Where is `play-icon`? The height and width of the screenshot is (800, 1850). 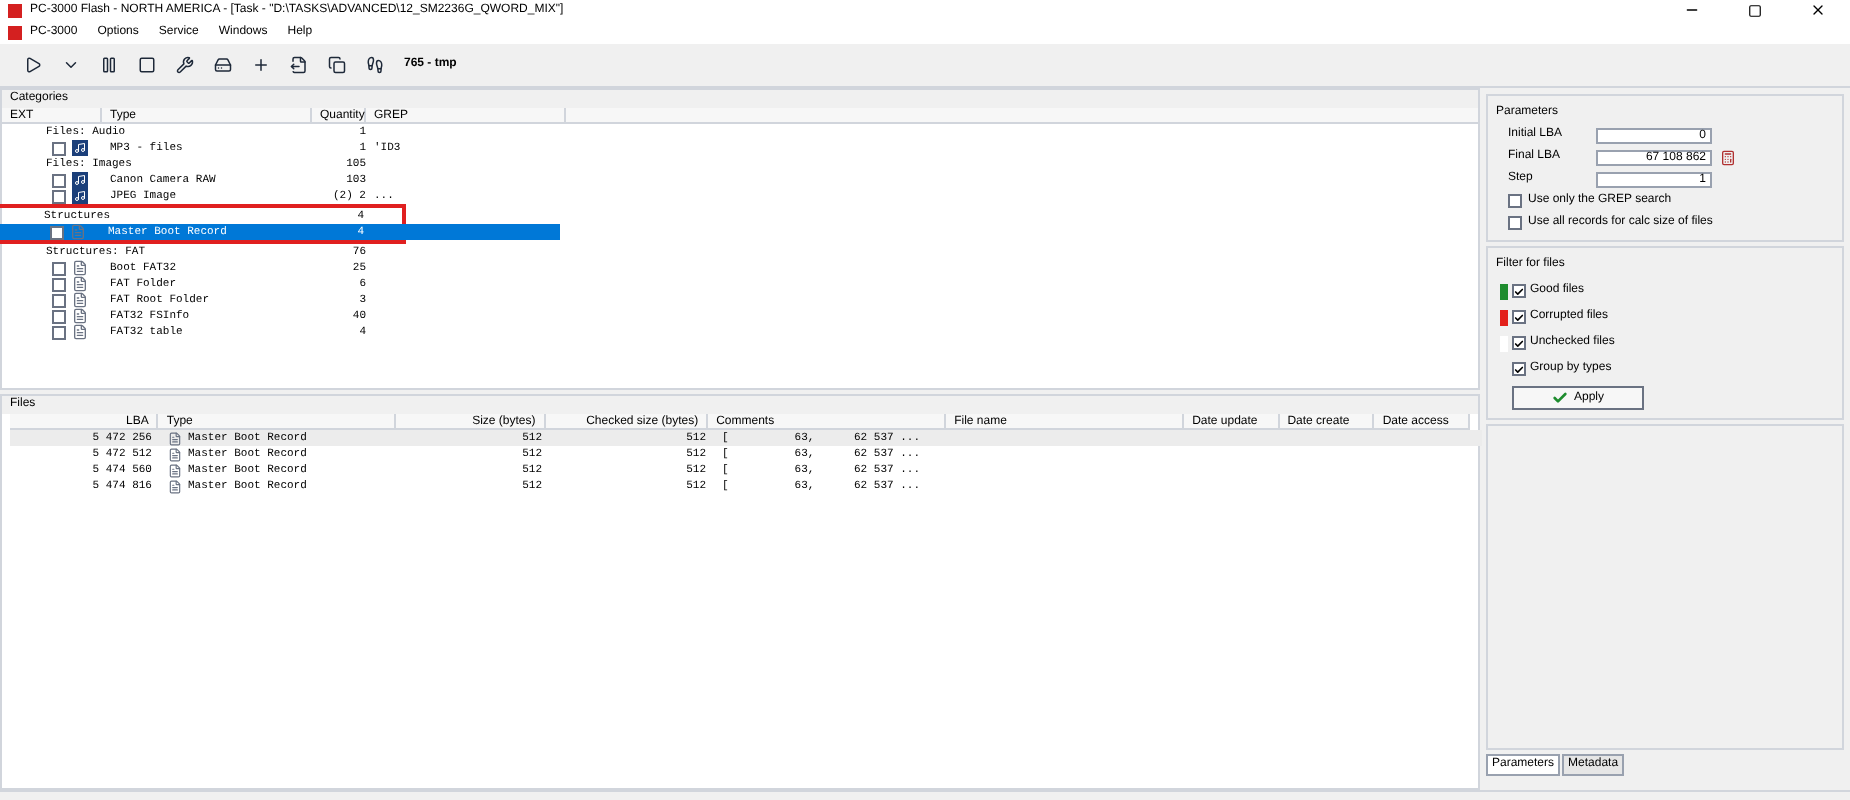
play-icon is located at coordinates (33, 65).